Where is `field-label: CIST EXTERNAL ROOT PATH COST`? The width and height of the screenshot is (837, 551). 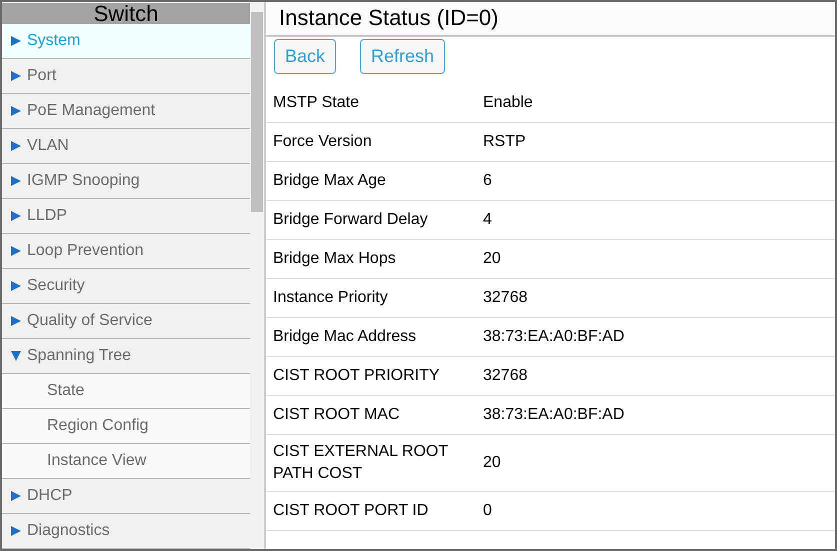
field-label: CIST EXTERNAL ROOT PATH COST is located at coordinates (360, 463).